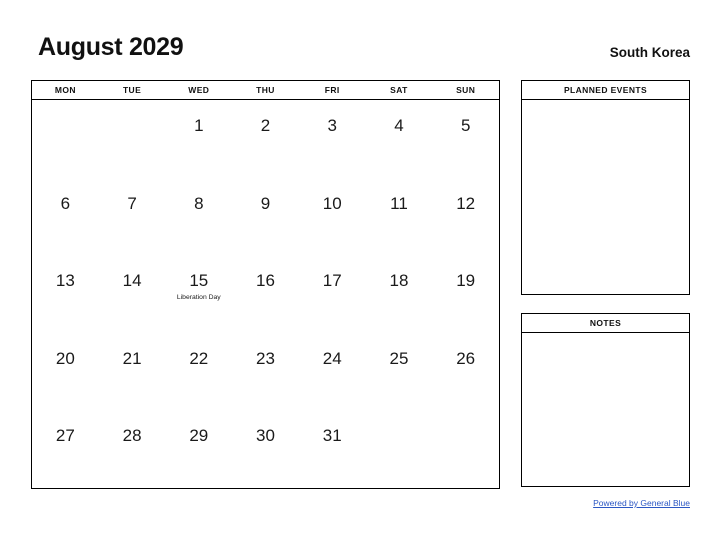  I want to click on day-number: 10, so click(332, 203).